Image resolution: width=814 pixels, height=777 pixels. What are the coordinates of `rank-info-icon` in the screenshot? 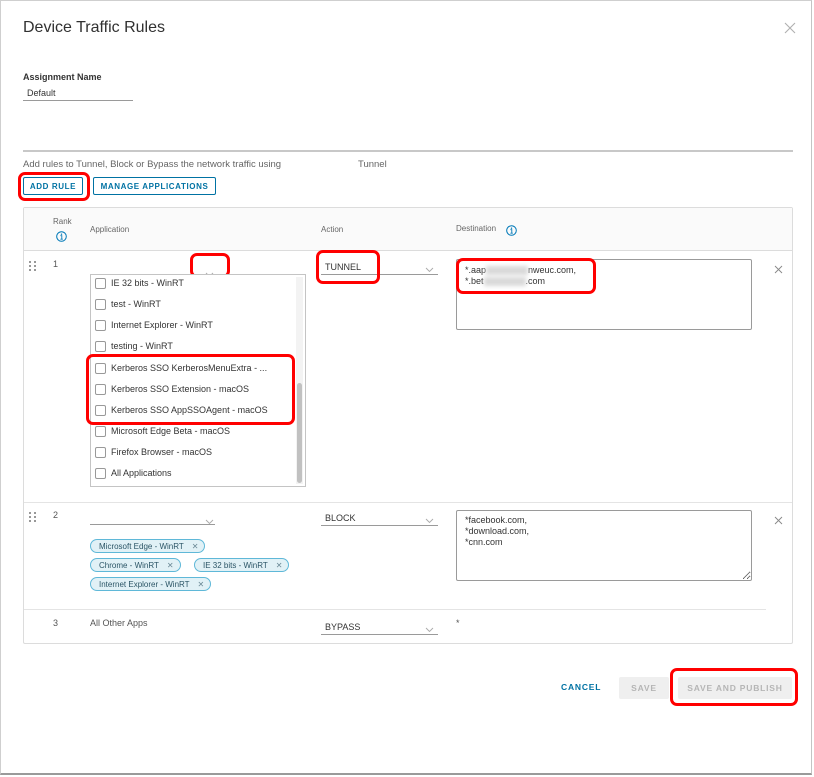 It's located at (61, 235).